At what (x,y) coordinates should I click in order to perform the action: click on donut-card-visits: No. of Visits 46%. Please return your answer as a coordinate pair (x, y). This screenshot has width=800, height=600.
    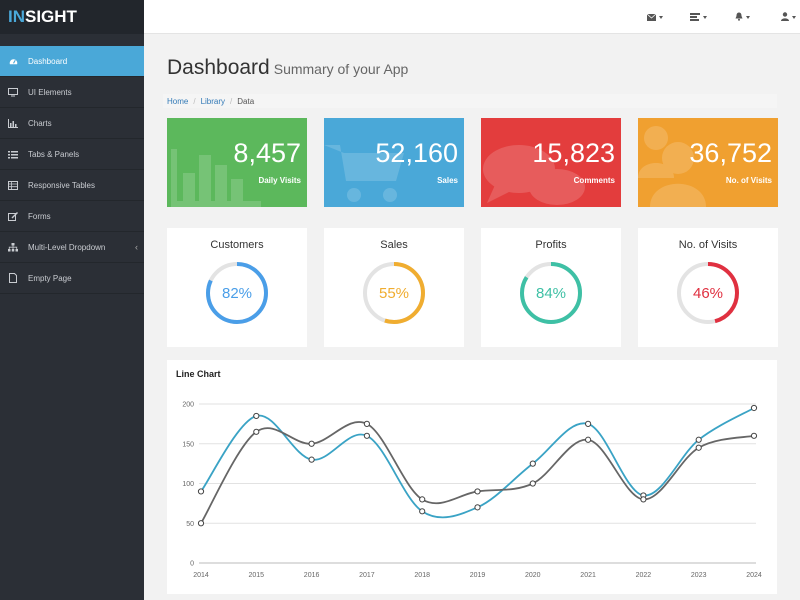
    Looking at the image, I should click on (708, 287).